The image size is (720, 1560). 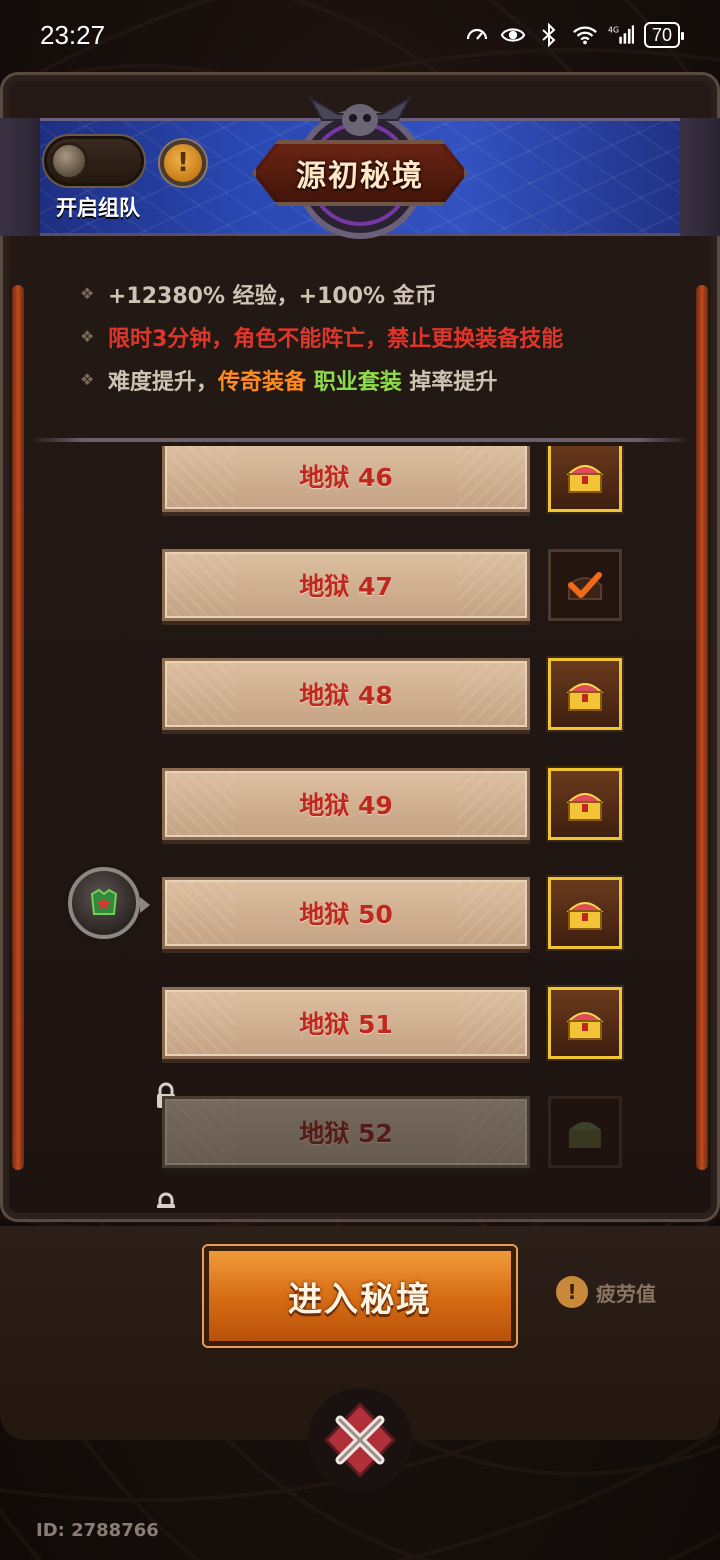 I want to click on page-title: 源初秘境, so click(x=360, y=173).